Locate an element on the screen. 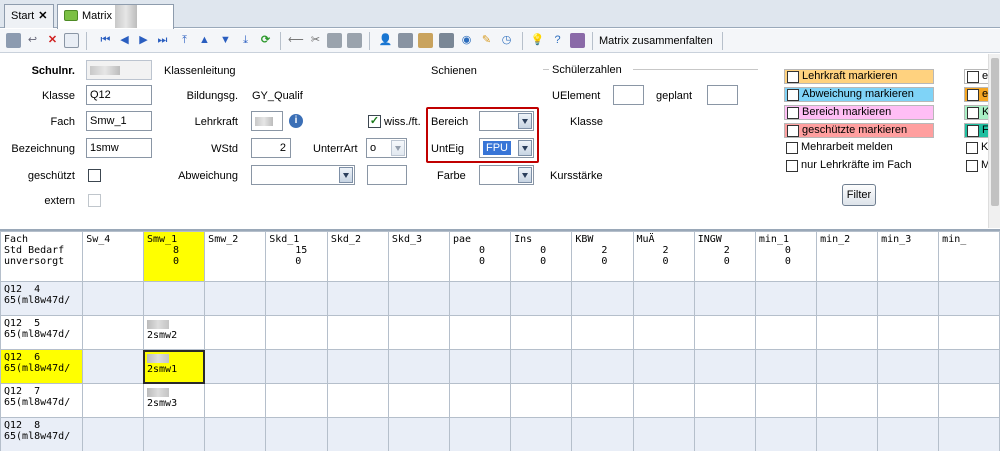  group-icon is located at coordinates (577, 40).